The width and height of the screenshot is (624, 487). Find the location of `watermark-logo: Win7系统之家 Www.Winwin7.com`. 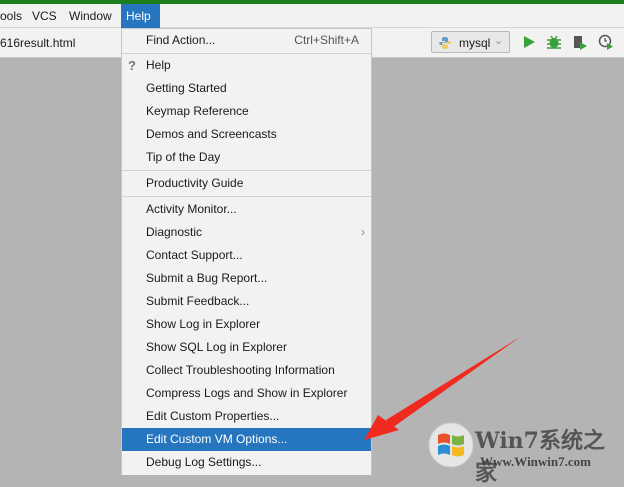

watermark-logo: Win7系统之家 Www.Winwin7.com is located at coordinates (524, 453).